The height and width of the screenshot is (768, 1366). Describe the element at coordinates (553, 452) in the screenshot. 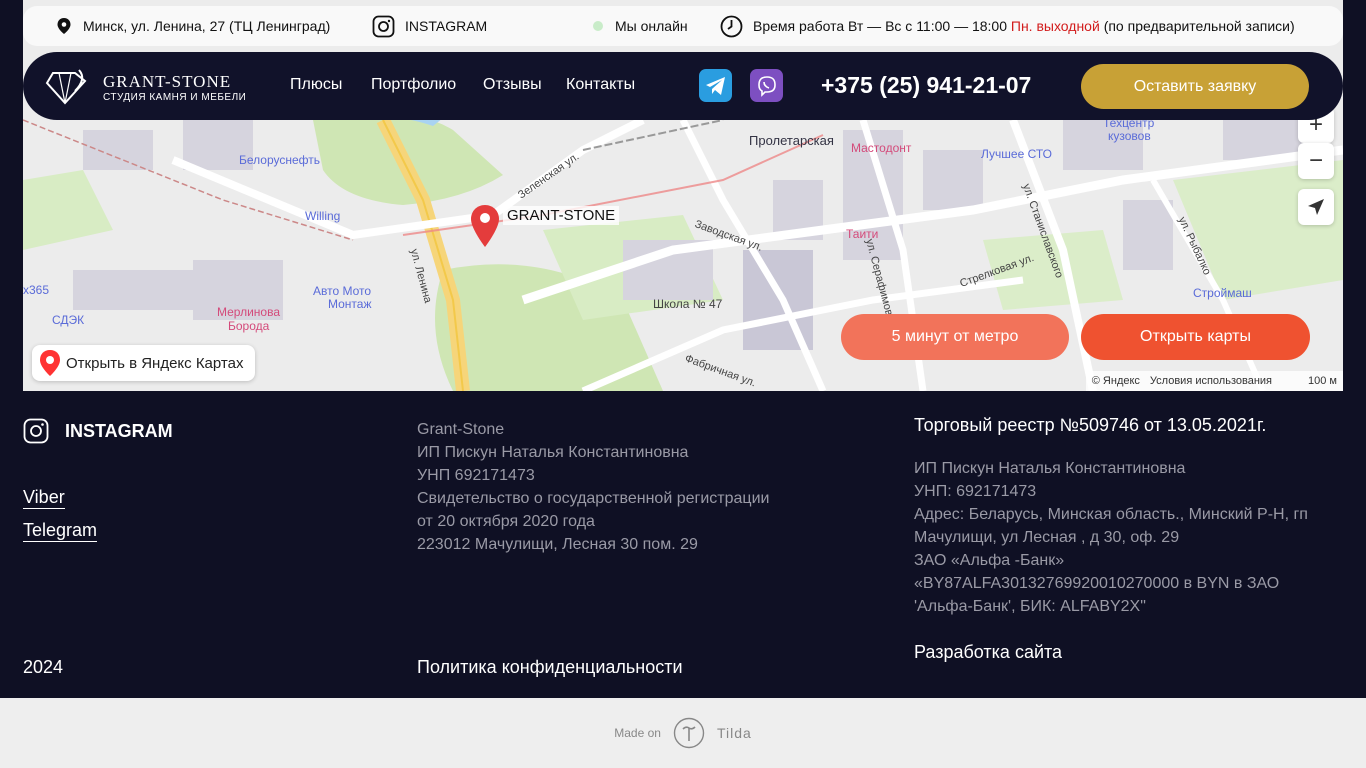

I see `company-line: ИП Пискун Наталья Константиновна` at that location.